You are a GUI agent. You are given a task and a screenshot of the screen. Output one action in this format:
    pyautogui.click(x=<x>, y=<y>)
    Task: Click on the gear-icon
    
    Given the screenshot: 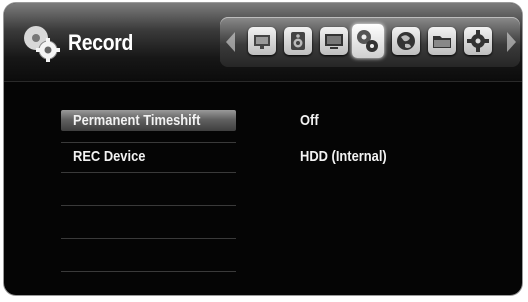 What is the action you would take?
    pyautogui.click(x=478, y=41)
    